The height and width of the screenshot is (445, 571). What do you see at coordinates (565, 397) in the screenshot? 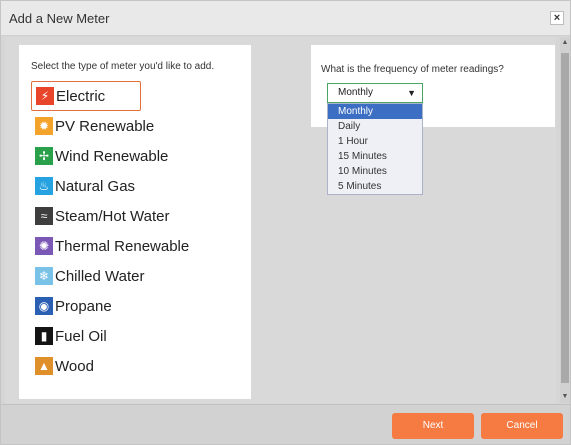
I see `scroll-down-icon: ▼` at bounding box center [565, 397].